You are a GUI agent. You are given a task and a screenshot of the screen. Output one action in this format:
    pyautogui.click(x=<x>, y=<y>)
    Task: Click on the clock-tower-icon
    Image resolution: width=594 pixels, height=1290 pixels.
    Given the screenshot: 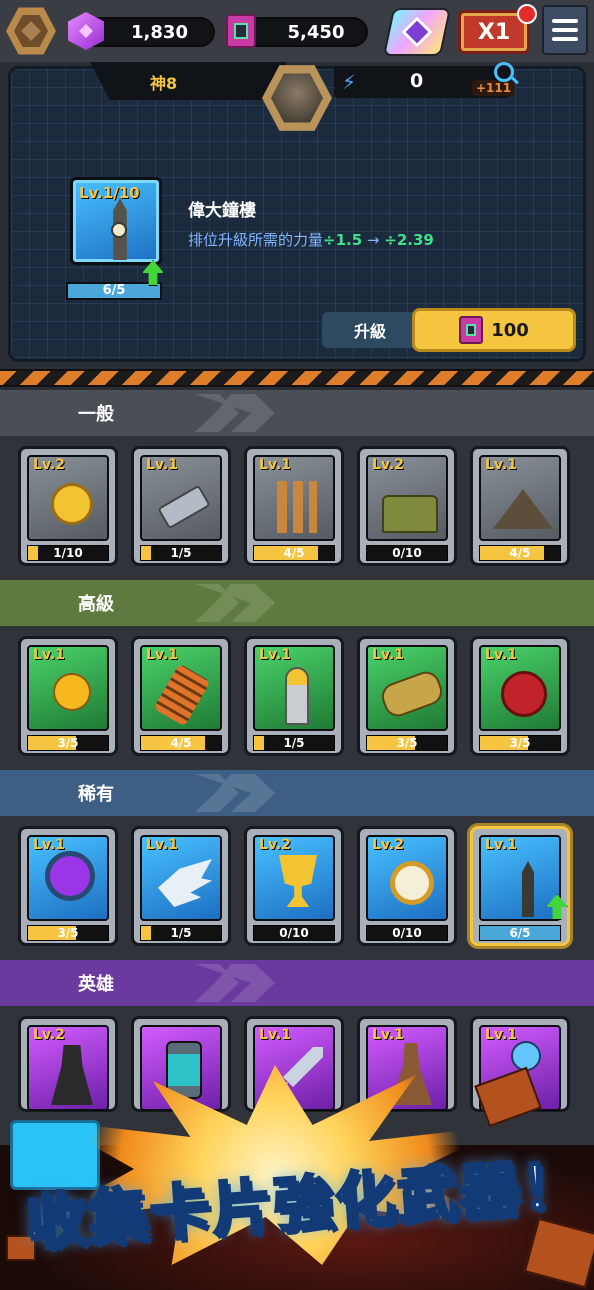 What is the action you would take?
    pyautogui.click(x=528, y=889)
    